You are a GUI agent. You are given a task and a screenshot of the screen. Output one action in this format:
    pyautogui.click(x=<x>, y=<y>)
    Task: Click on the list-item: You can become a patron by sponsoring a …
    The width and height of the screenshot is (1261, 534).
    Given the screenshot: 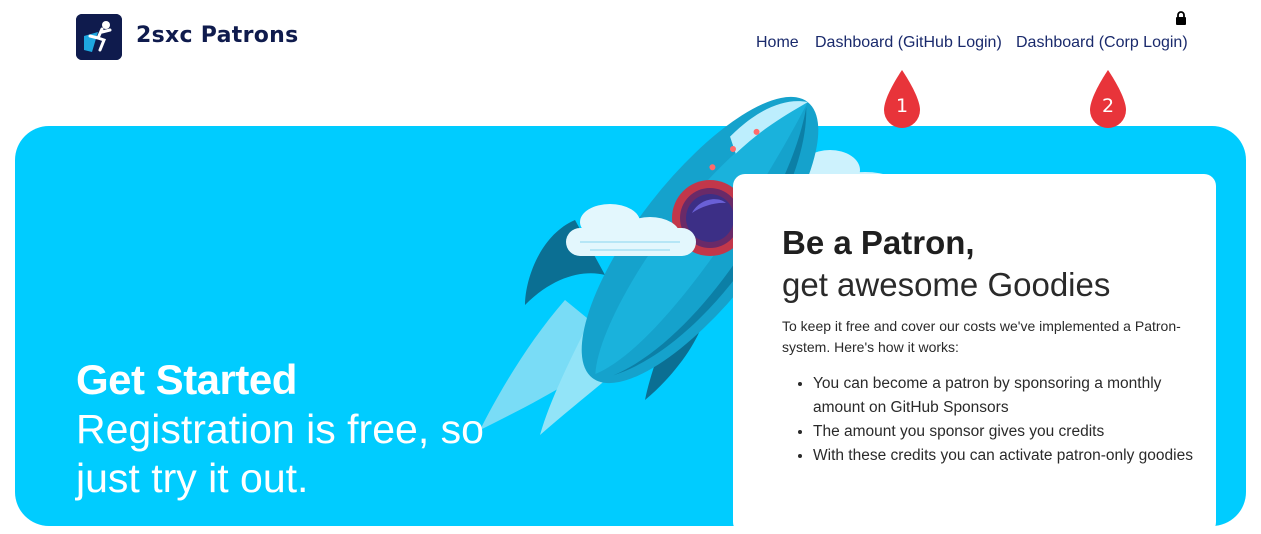 What is the action you would take?
    pyautogui.click(x=1008, y=396)
    